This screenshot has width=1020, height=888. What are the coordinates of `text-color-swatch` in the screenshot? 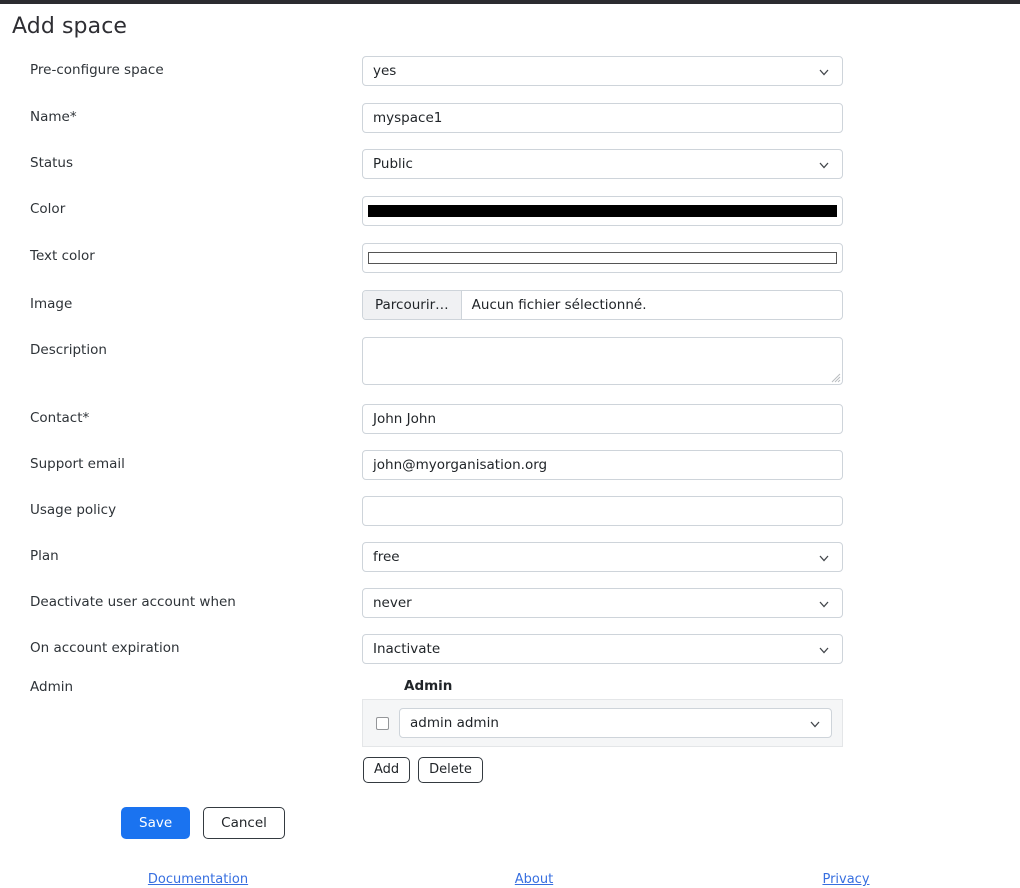 It's located at (602, 258).